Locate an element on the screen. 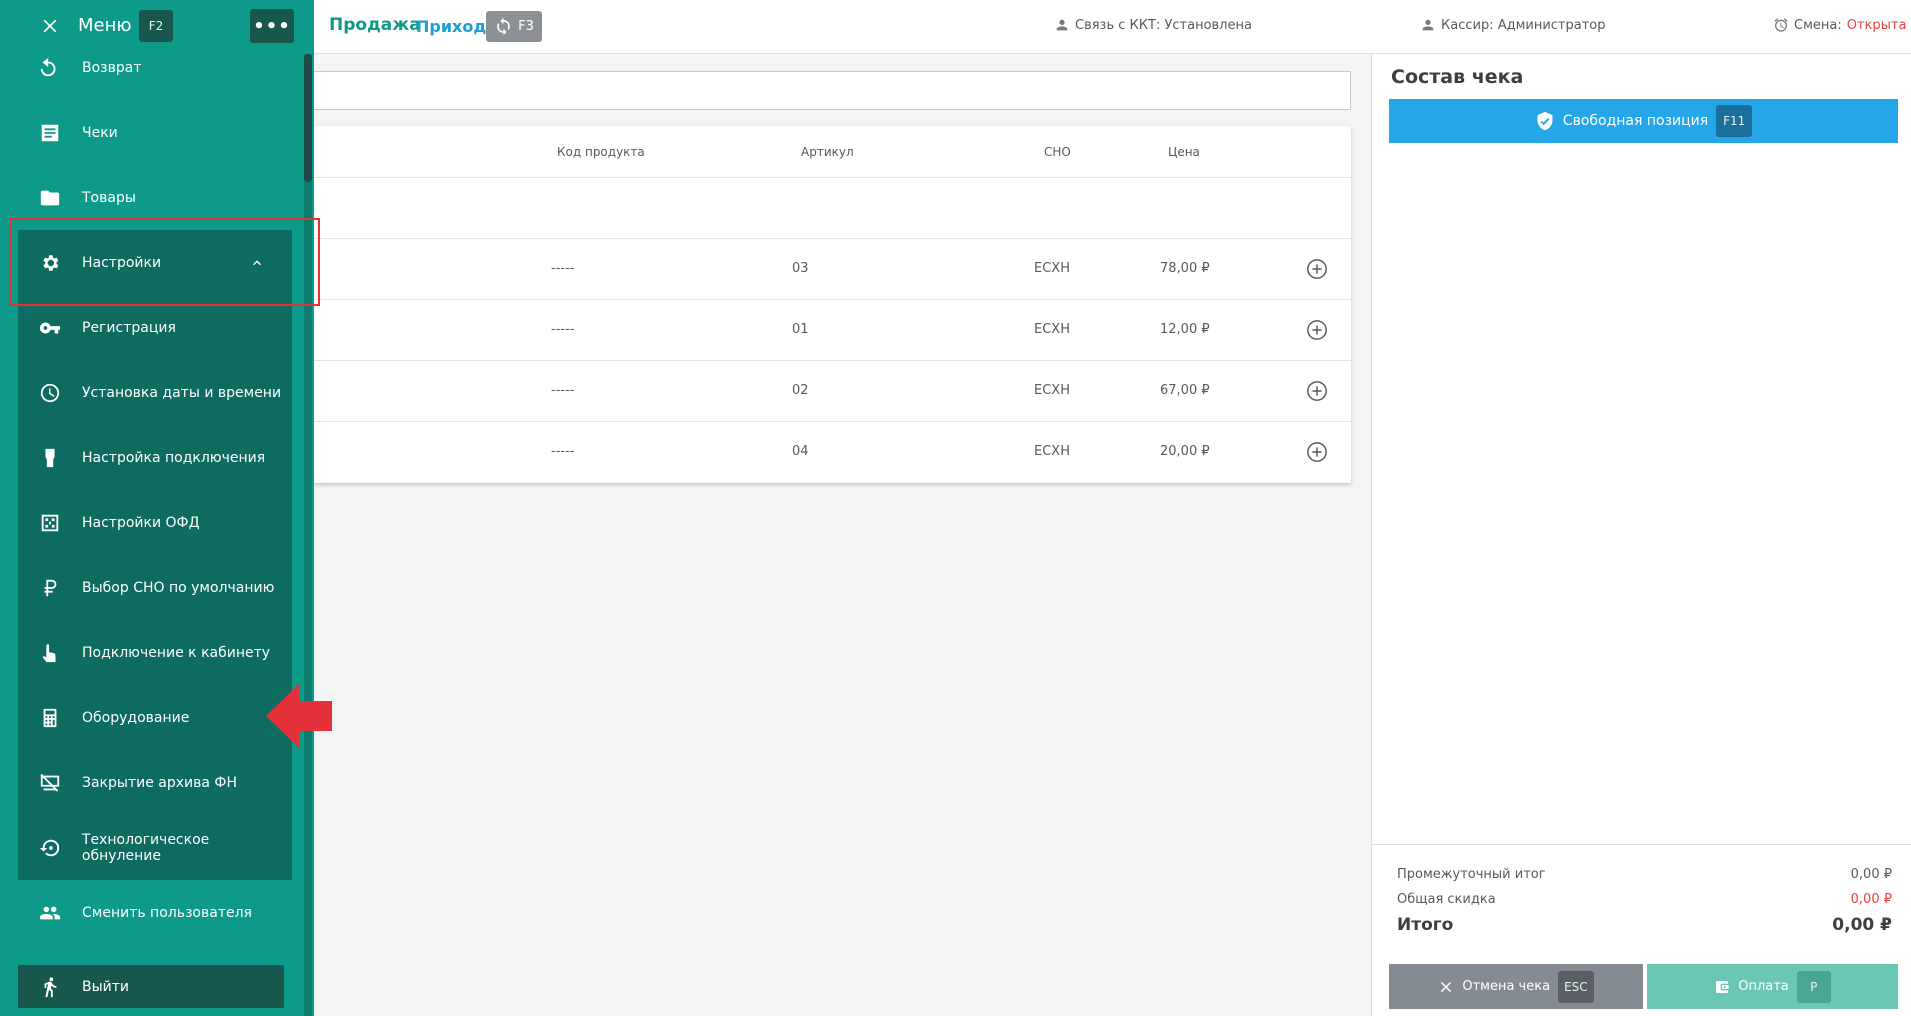  shift-label: Смена: is located at coordinates (1818, 25).